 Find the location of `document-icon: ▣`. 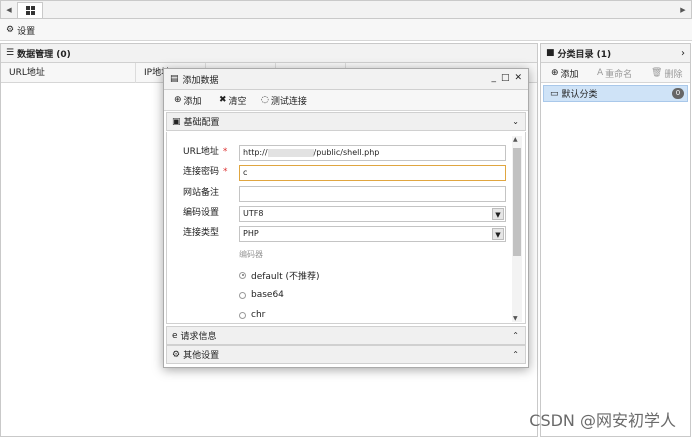

document-icon: ▣ is located at coordinates (176, 121).